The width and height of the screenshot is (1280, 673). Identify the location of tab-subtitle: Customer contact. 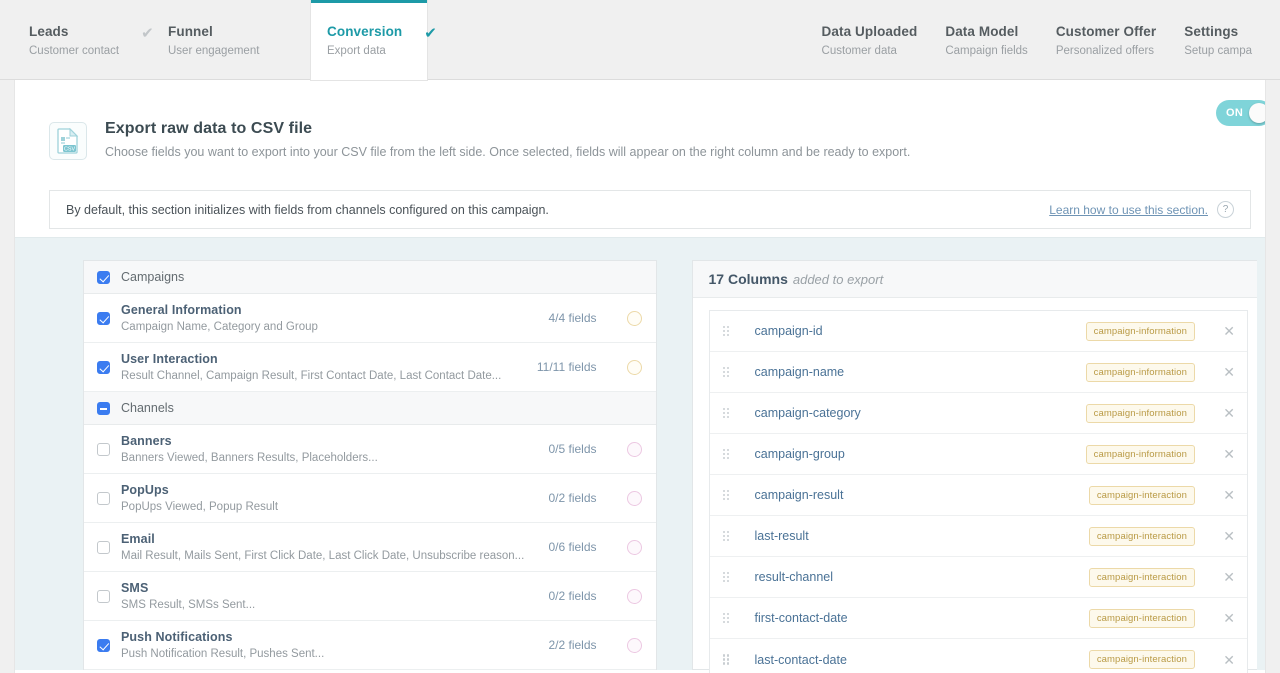
(74, 50).